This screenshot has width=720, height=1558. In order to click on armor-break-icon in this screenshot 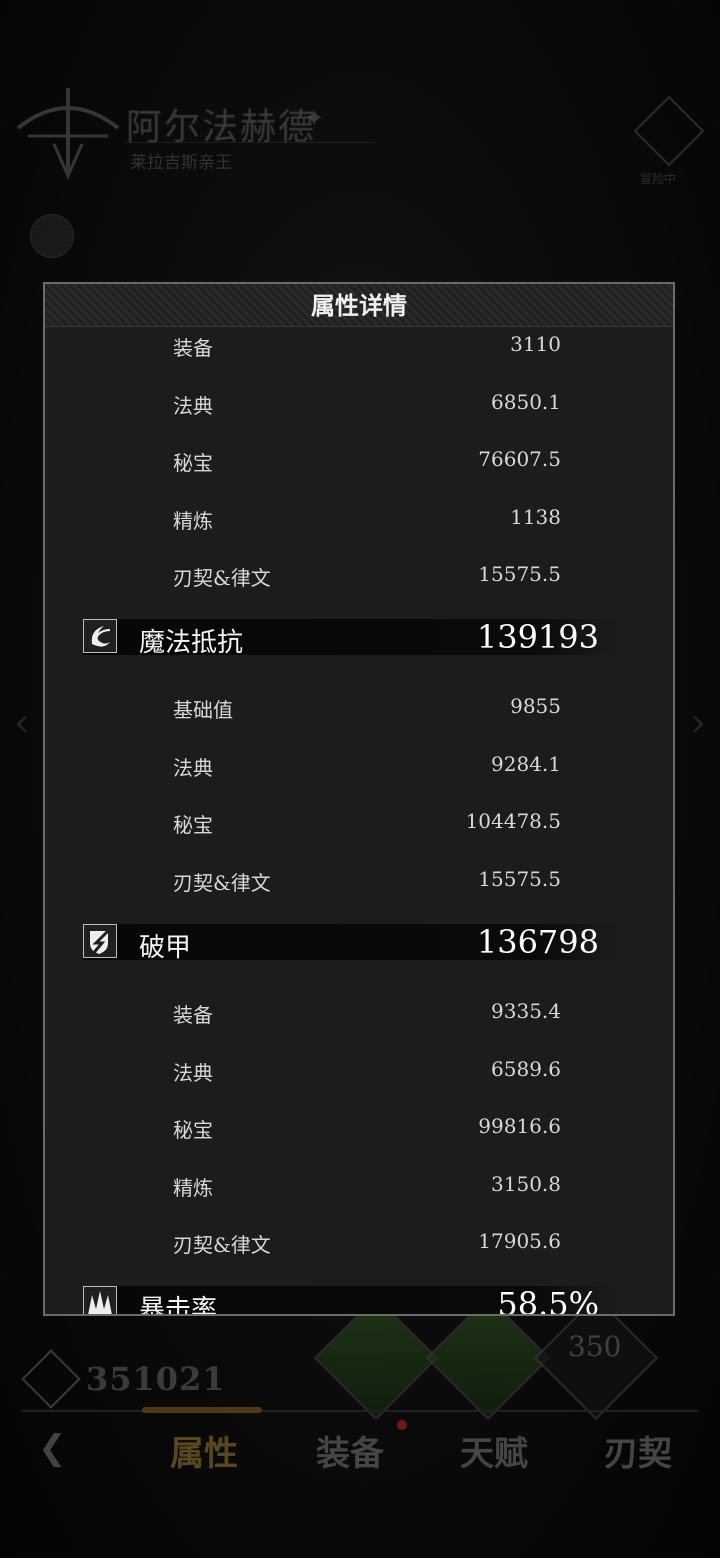, I will do `click(100, 941)`.